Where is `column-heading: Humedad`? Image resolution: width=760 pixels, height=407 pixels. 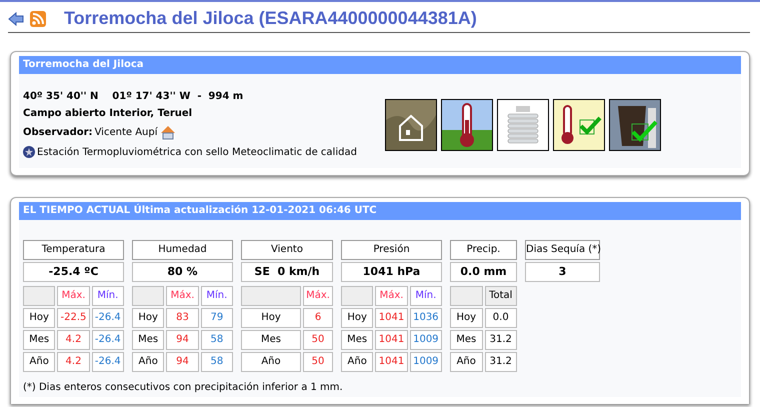 column-heading: Humedad is located at coordinates (182, 250).